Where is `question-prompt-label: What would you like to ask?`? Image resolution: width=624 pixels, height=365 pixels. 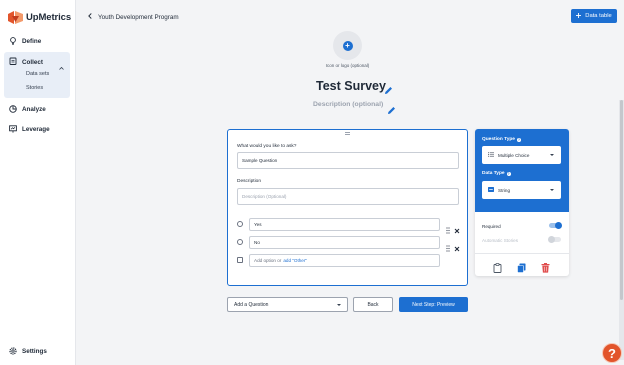 question-prompt-label: What would you like to ask? is located at coordinates (267, 146).